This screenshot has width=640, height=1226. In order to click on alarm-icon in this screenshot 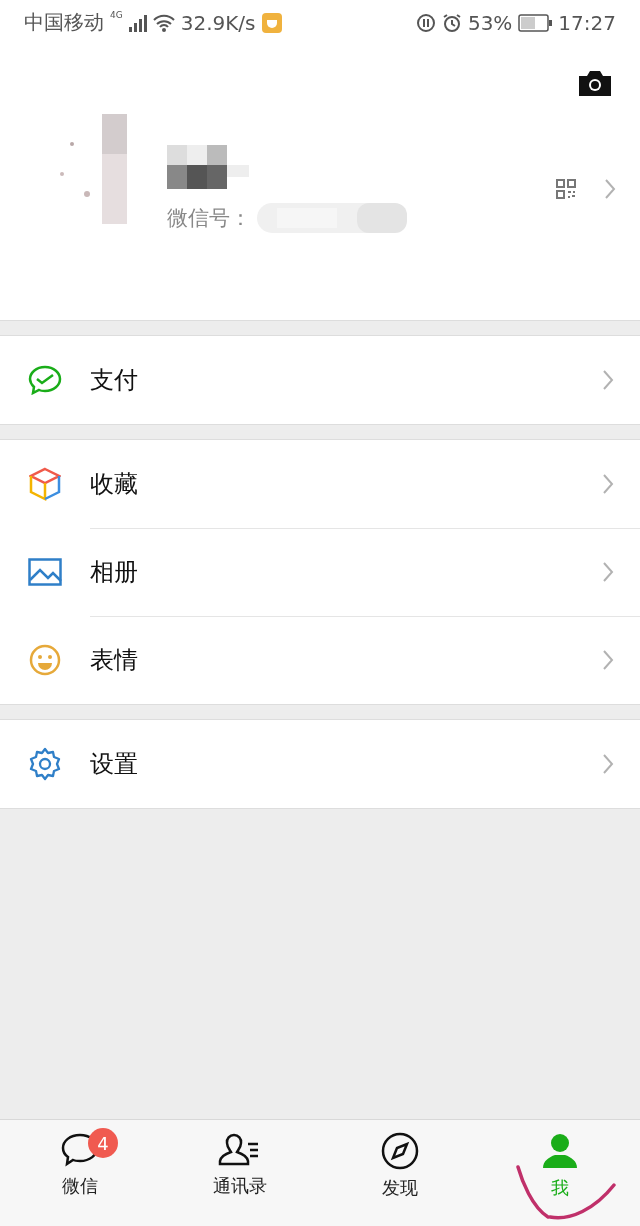, I will do `click(451, 22)`.